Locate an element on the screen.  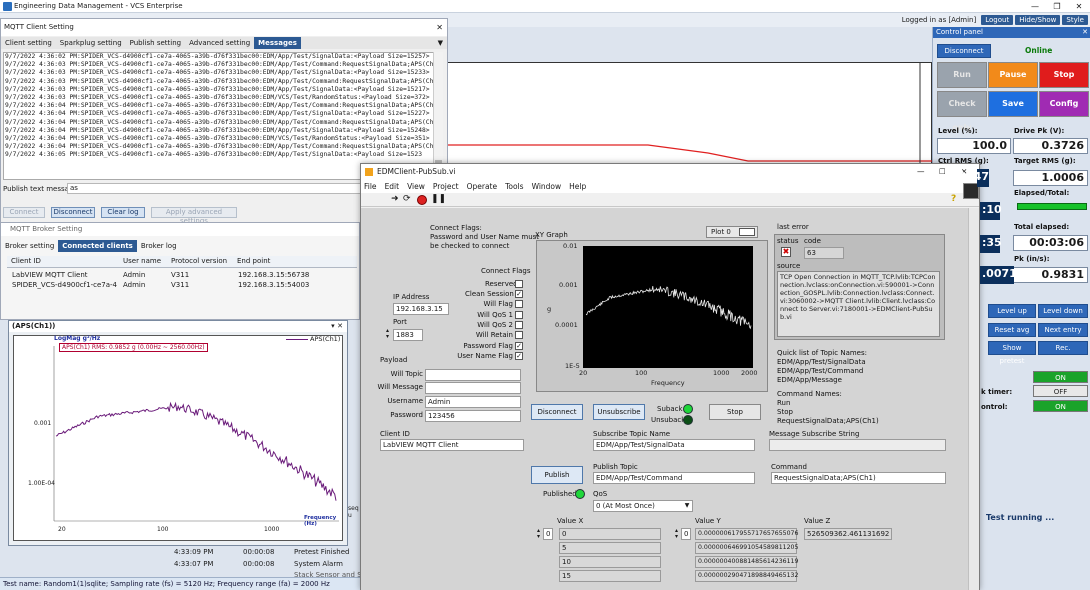
apply-advanced-button: Apply advanced settings is located at coordinates (194, 216).